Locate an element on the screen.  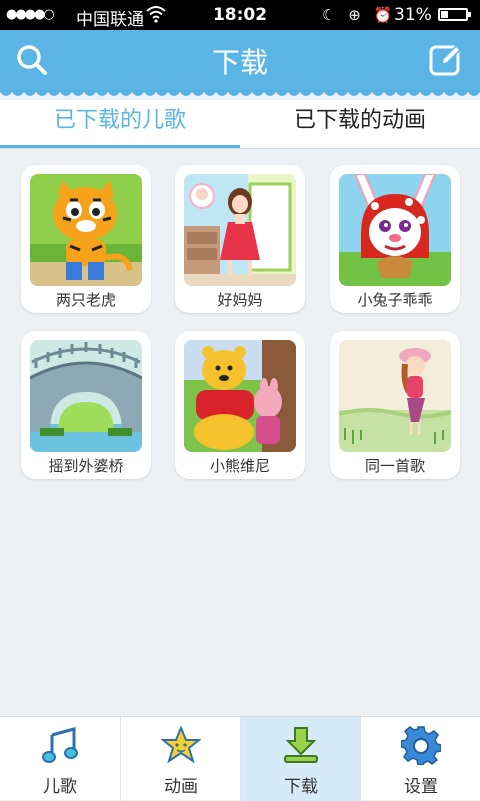
page-title: 下载 is located at coordinates (239, 62).